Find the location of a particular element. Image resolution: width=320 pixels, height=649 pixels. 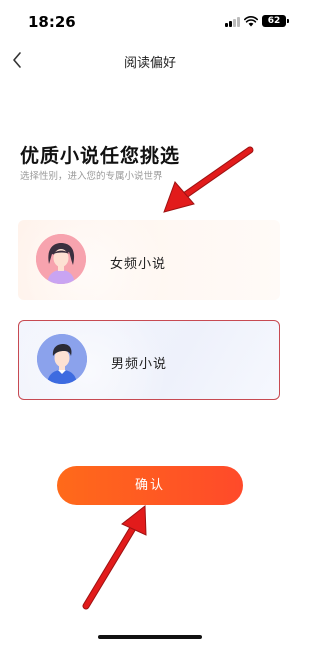

female-avatar-icon is located at coordinates (61, 259).